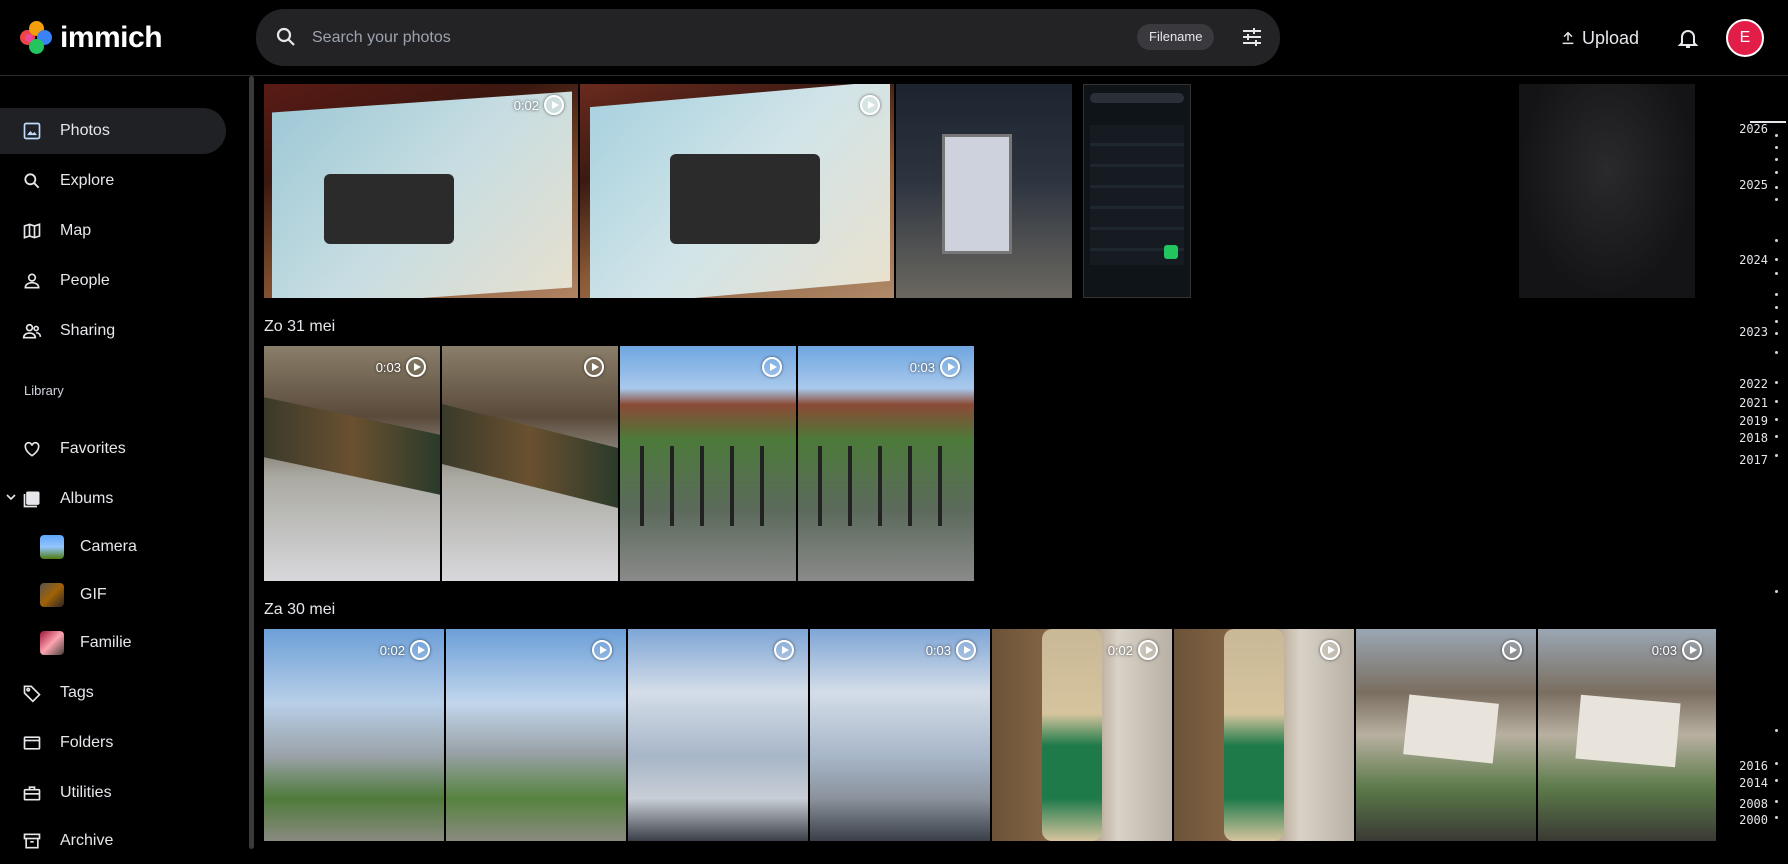  I want to click on sidebar-item-sharing: Sharing, so click(113, 331).